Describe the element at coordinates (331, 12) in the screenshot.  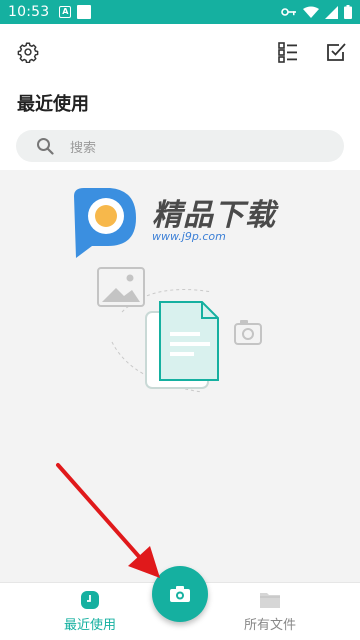
I see `signal-icon` at that location.